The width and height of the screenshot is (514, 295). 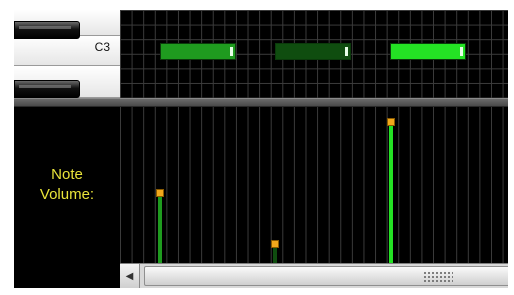 I want to click on horizontal-scrollbar: ◀, so click(x=314, y=275).